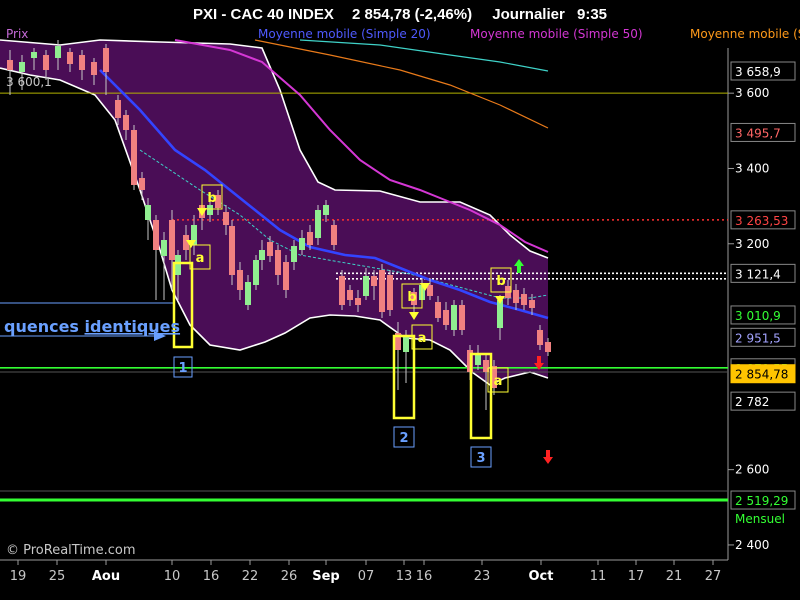  I want to click on x-tick-label: 26, so click(289, 576).